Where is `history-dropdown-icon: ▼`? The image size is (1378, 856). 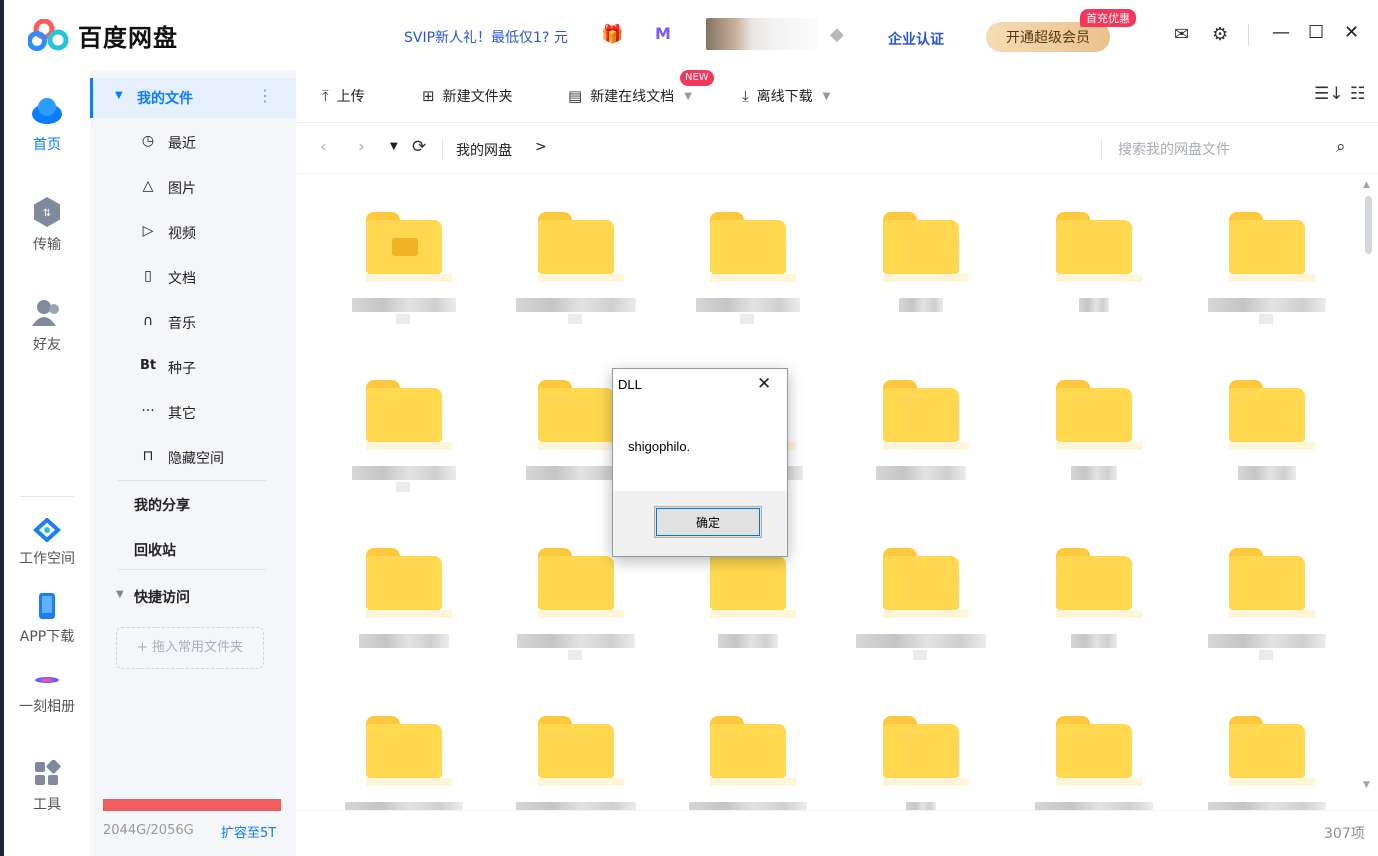
history-dropdown-icon: ▼ is located at coordinates (394, 146).